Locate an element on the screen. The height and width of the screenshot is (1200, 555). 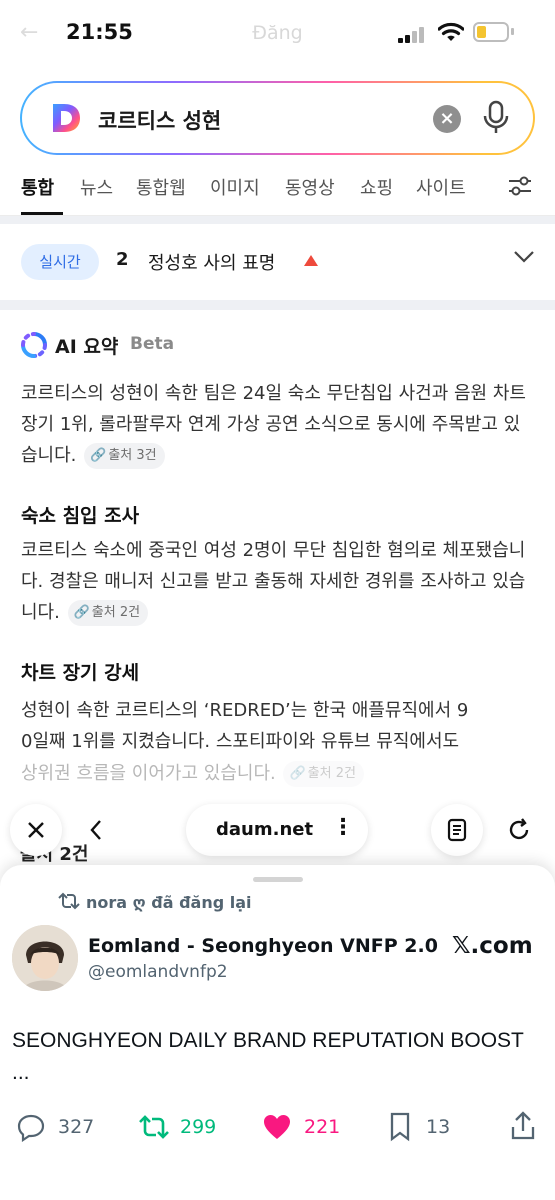
chevron-down-icon is located at coordinates (524, 257).